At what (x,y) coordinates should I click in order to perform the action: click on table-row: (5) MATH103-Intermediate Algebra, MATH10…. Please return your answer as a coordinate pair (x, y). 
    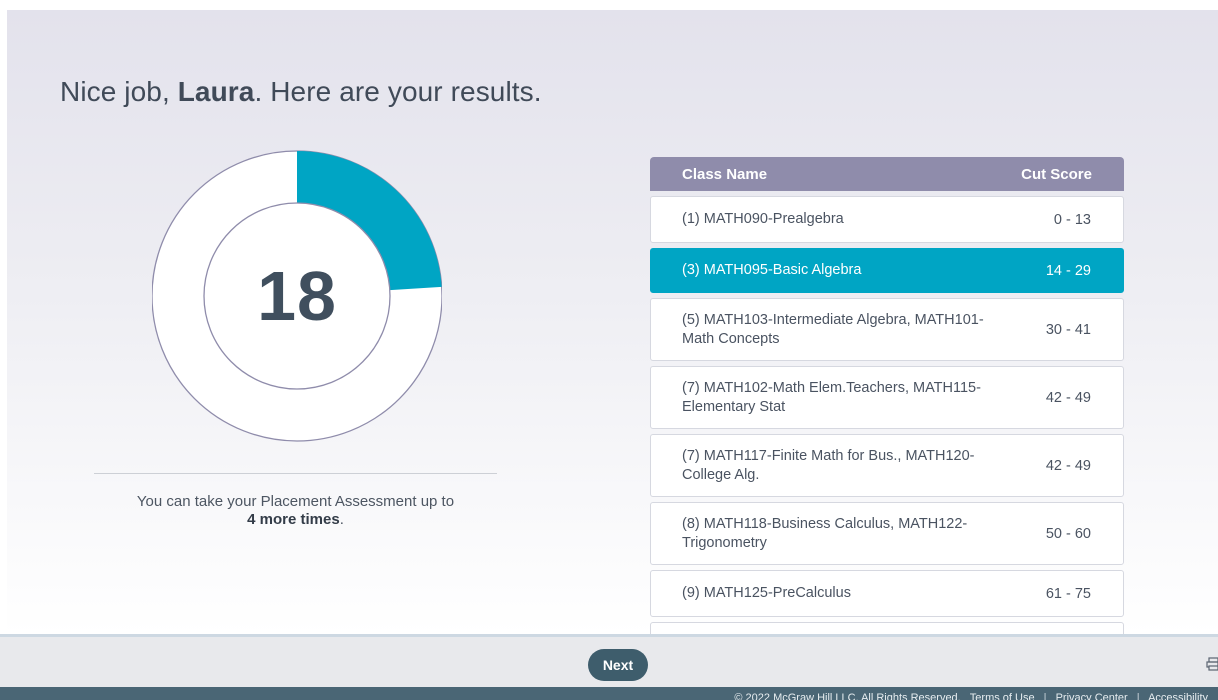
    Looking at the image, I should click on (887, 329).